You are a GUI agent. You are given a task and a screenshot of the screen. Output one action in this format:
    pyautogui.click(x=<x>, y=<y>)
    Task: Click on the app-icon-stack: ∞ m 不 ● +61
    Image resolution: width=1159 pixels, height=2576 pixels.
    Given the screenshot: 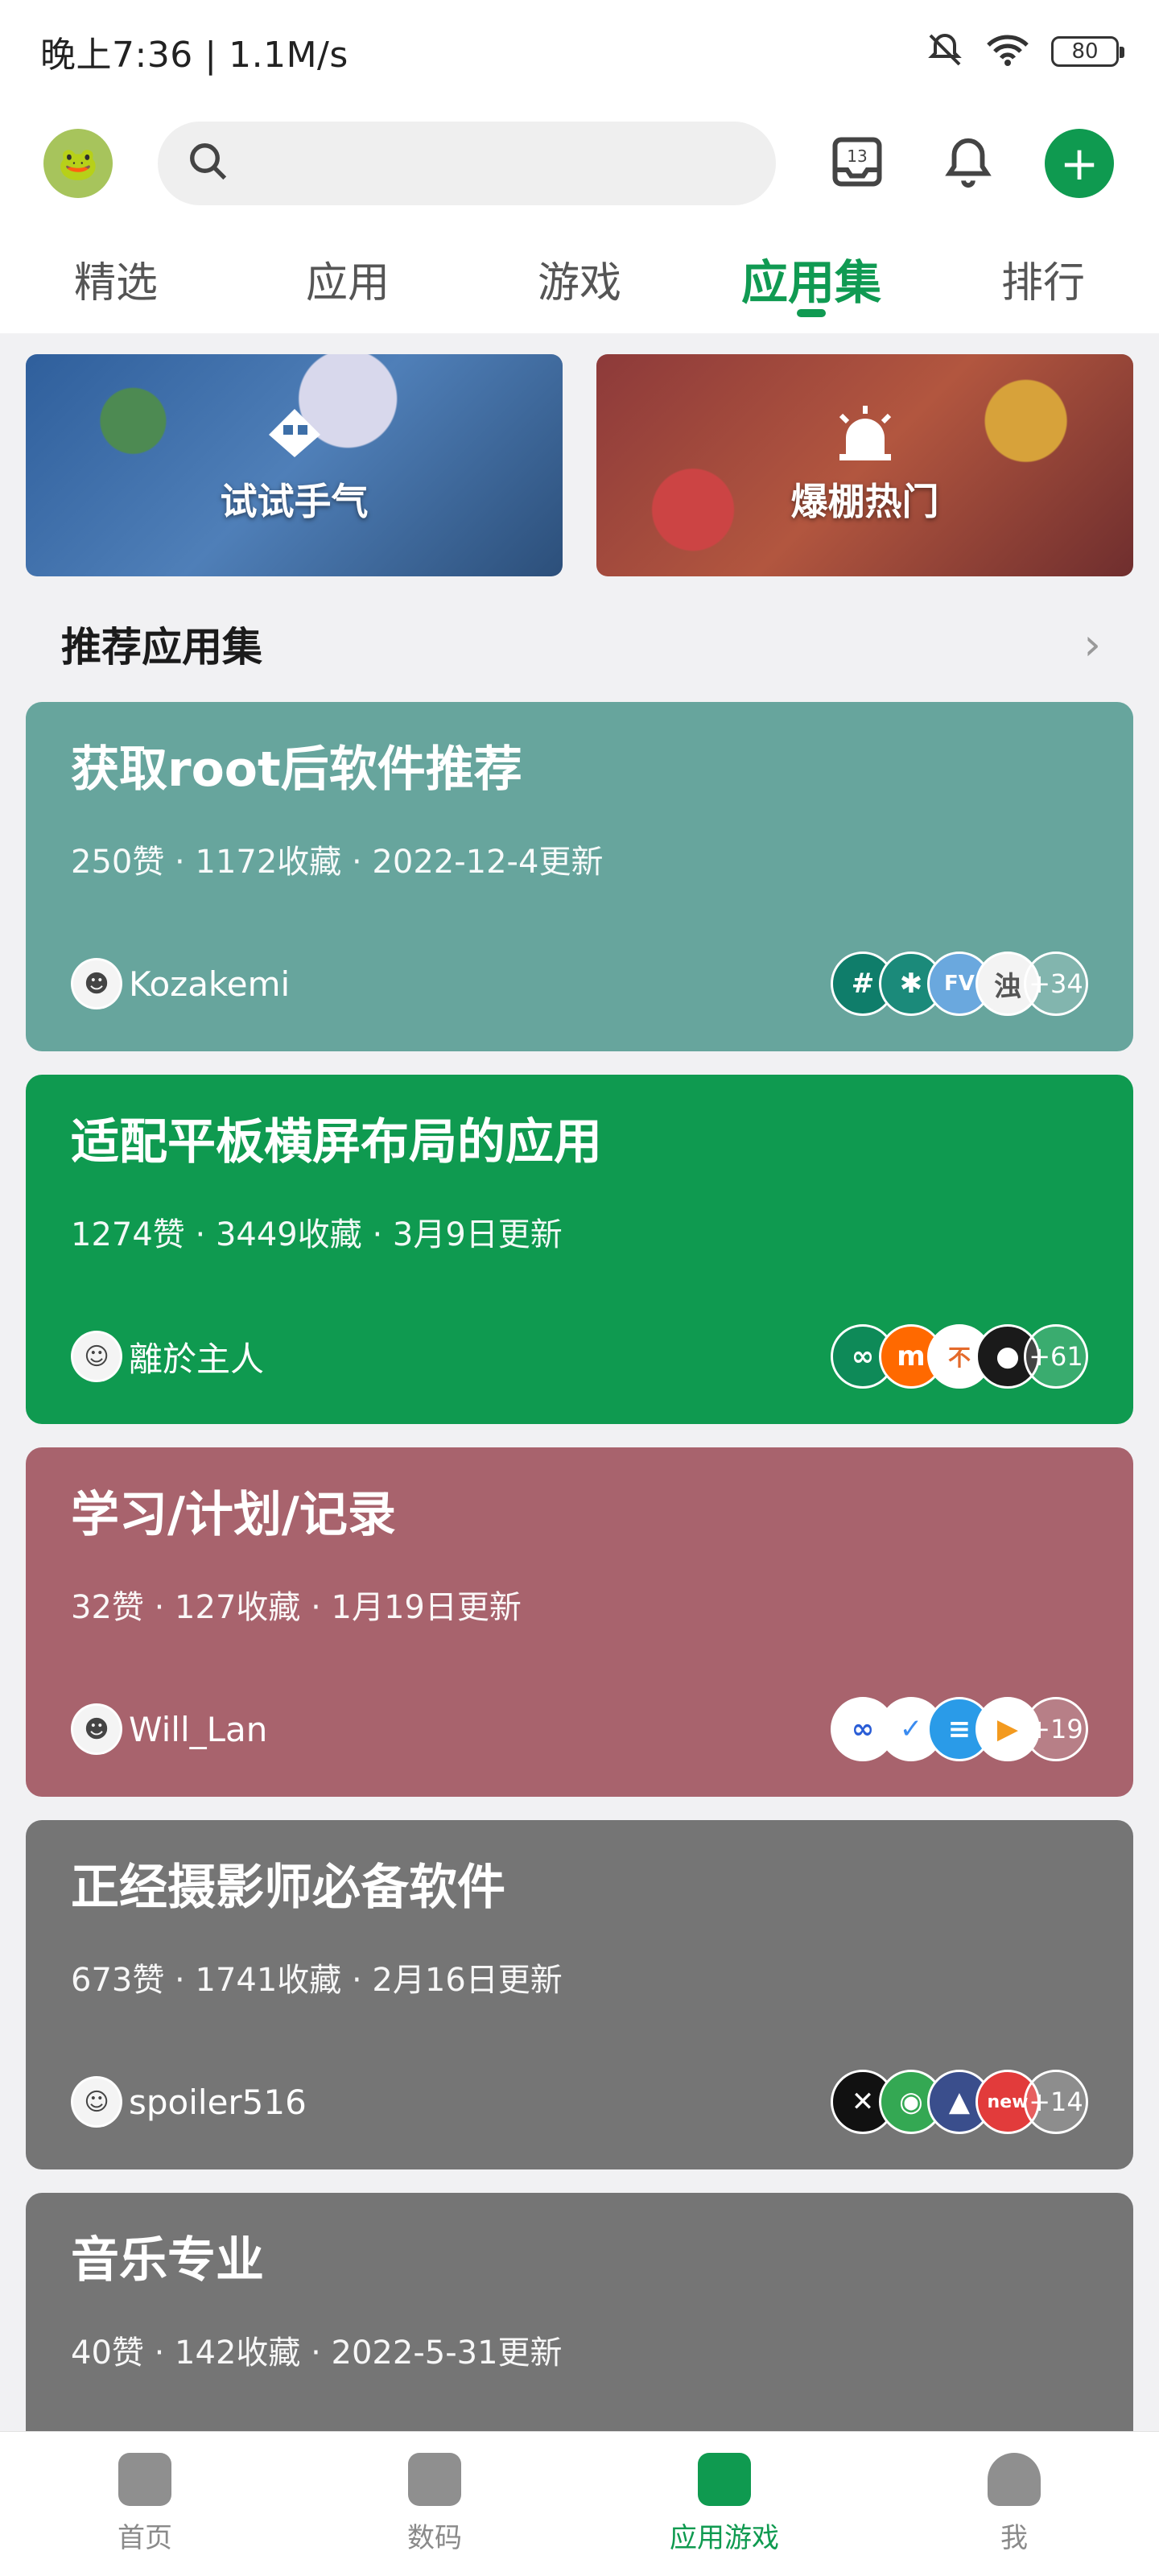 What is the action you would take?
    pyautogui.click(x=960, y=1356)
    